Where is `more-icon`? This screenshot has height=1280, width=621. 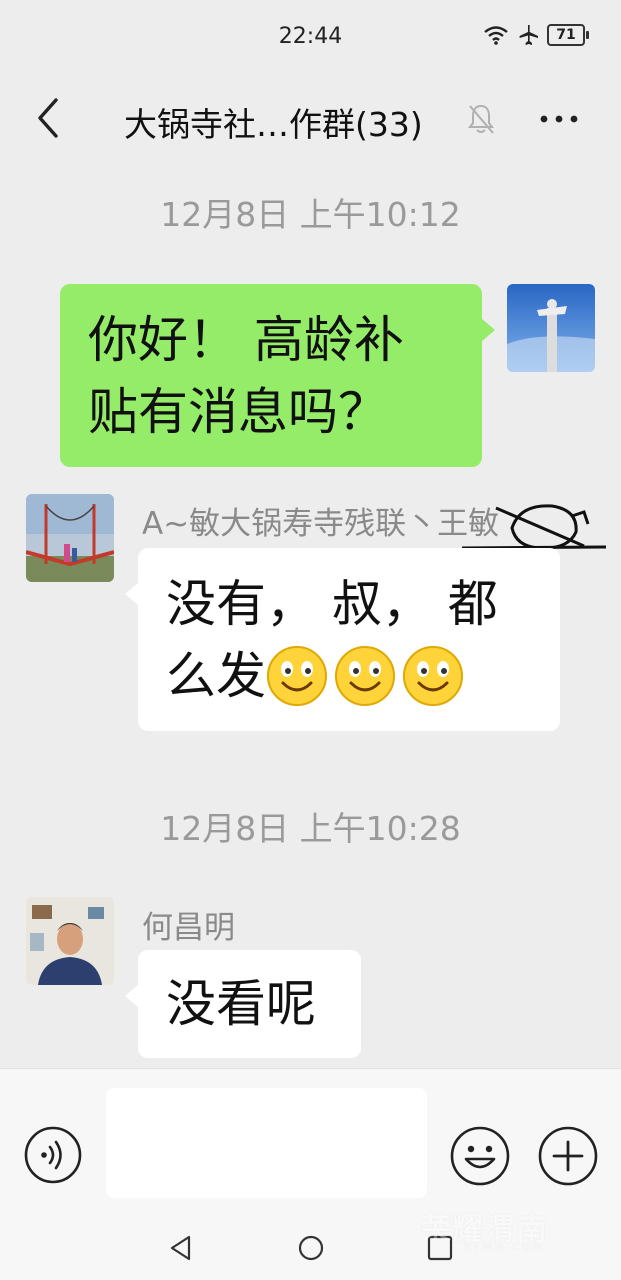 more-icon is located at coordinates (559, 119).